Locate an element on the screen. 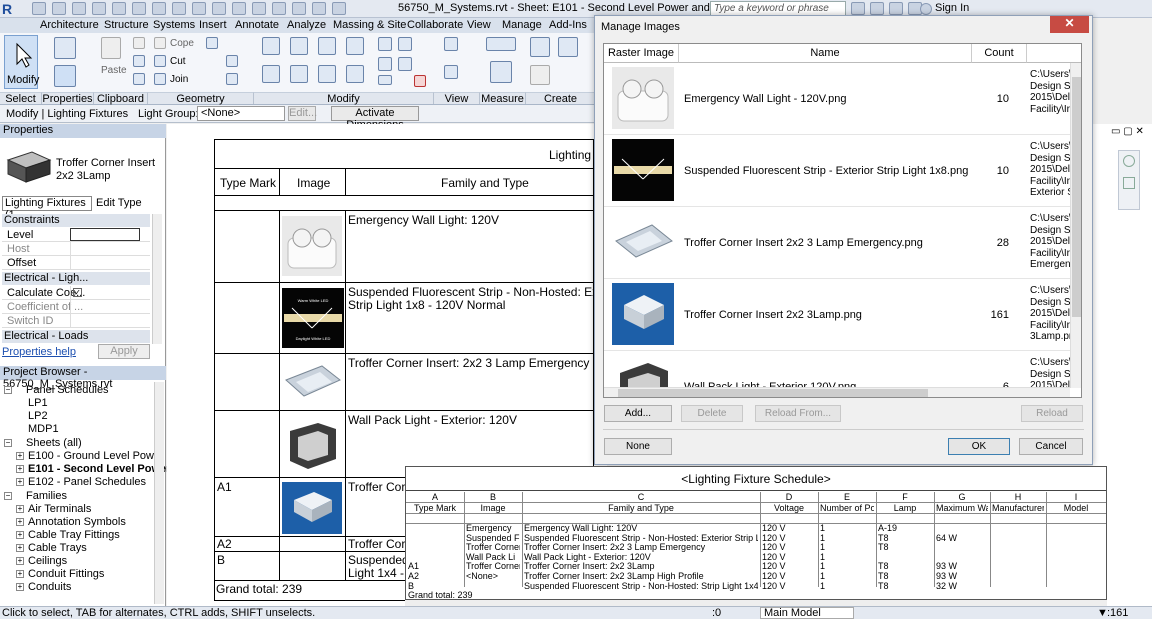 This screenshot has height=619, width=1152. copy-icon is located at coordinates (160, 43).